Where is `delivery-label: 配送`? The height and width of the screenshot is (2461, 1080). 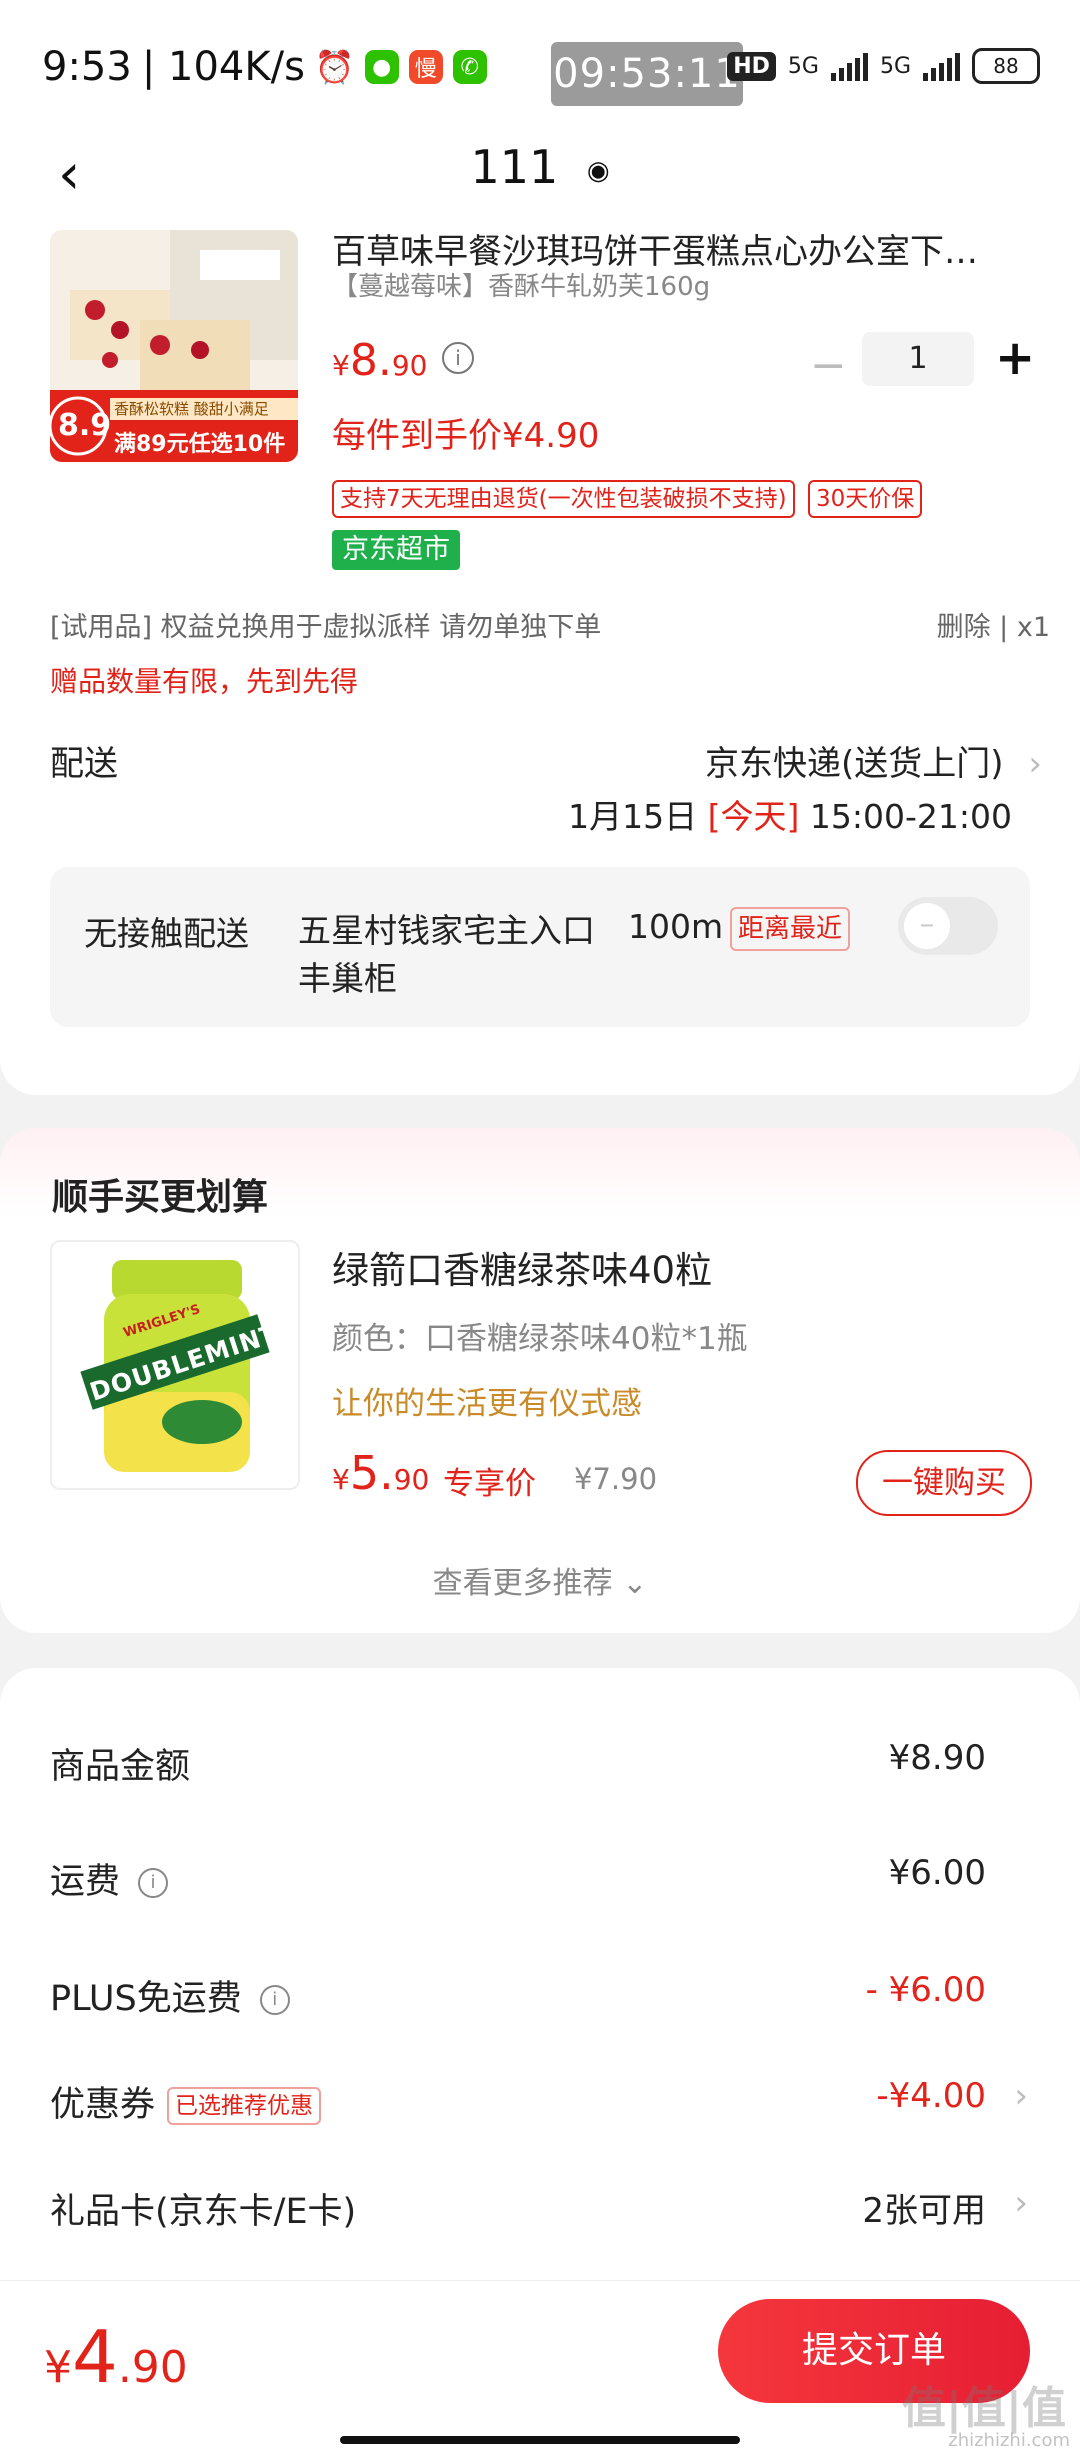 delivery-label: 配送 is located at coordinates (84, 764).